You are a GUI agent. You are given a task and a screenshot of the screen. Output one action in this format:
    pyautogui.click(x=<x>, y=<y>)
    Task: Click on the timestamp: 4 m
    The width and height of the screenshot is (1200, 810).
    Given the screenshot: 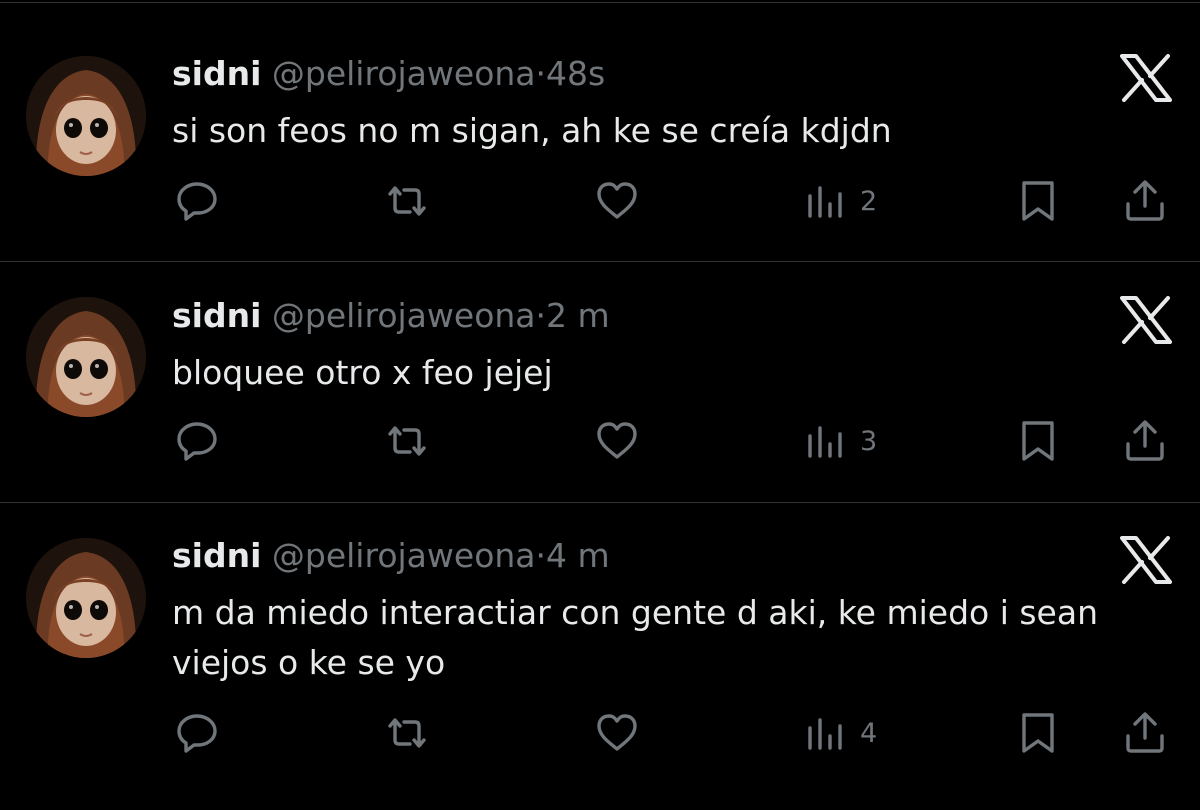 What is the action you would take?
    pyautogui.click(x=578, y=555)
    